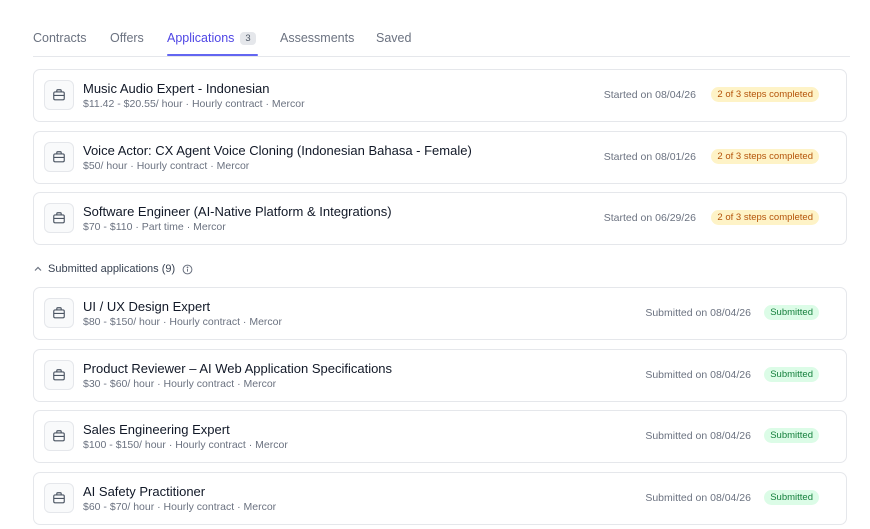 This screenshot has height=529, width=870. I want to click on info-icon, so click(187, 269).